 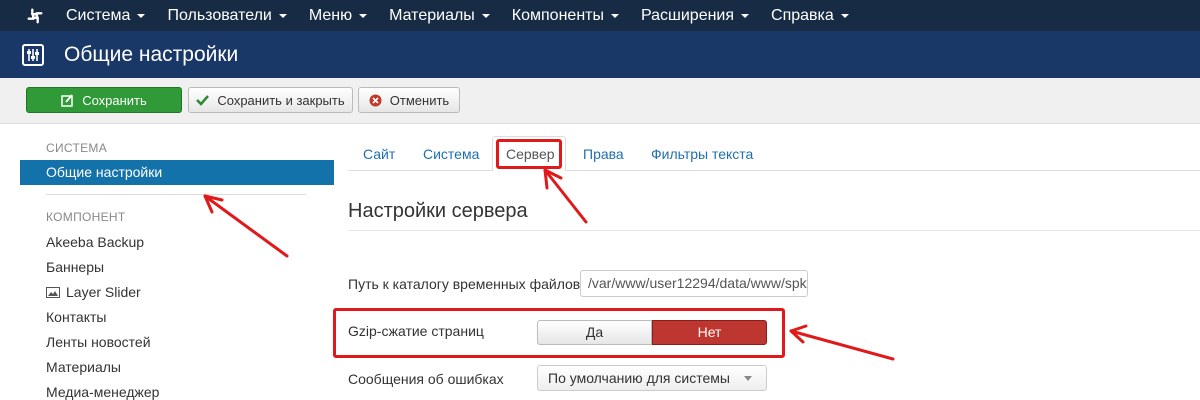 I want to click on temp-path-input: /var/www/user12294/data/www/spkv, so click(x=694, y=283).